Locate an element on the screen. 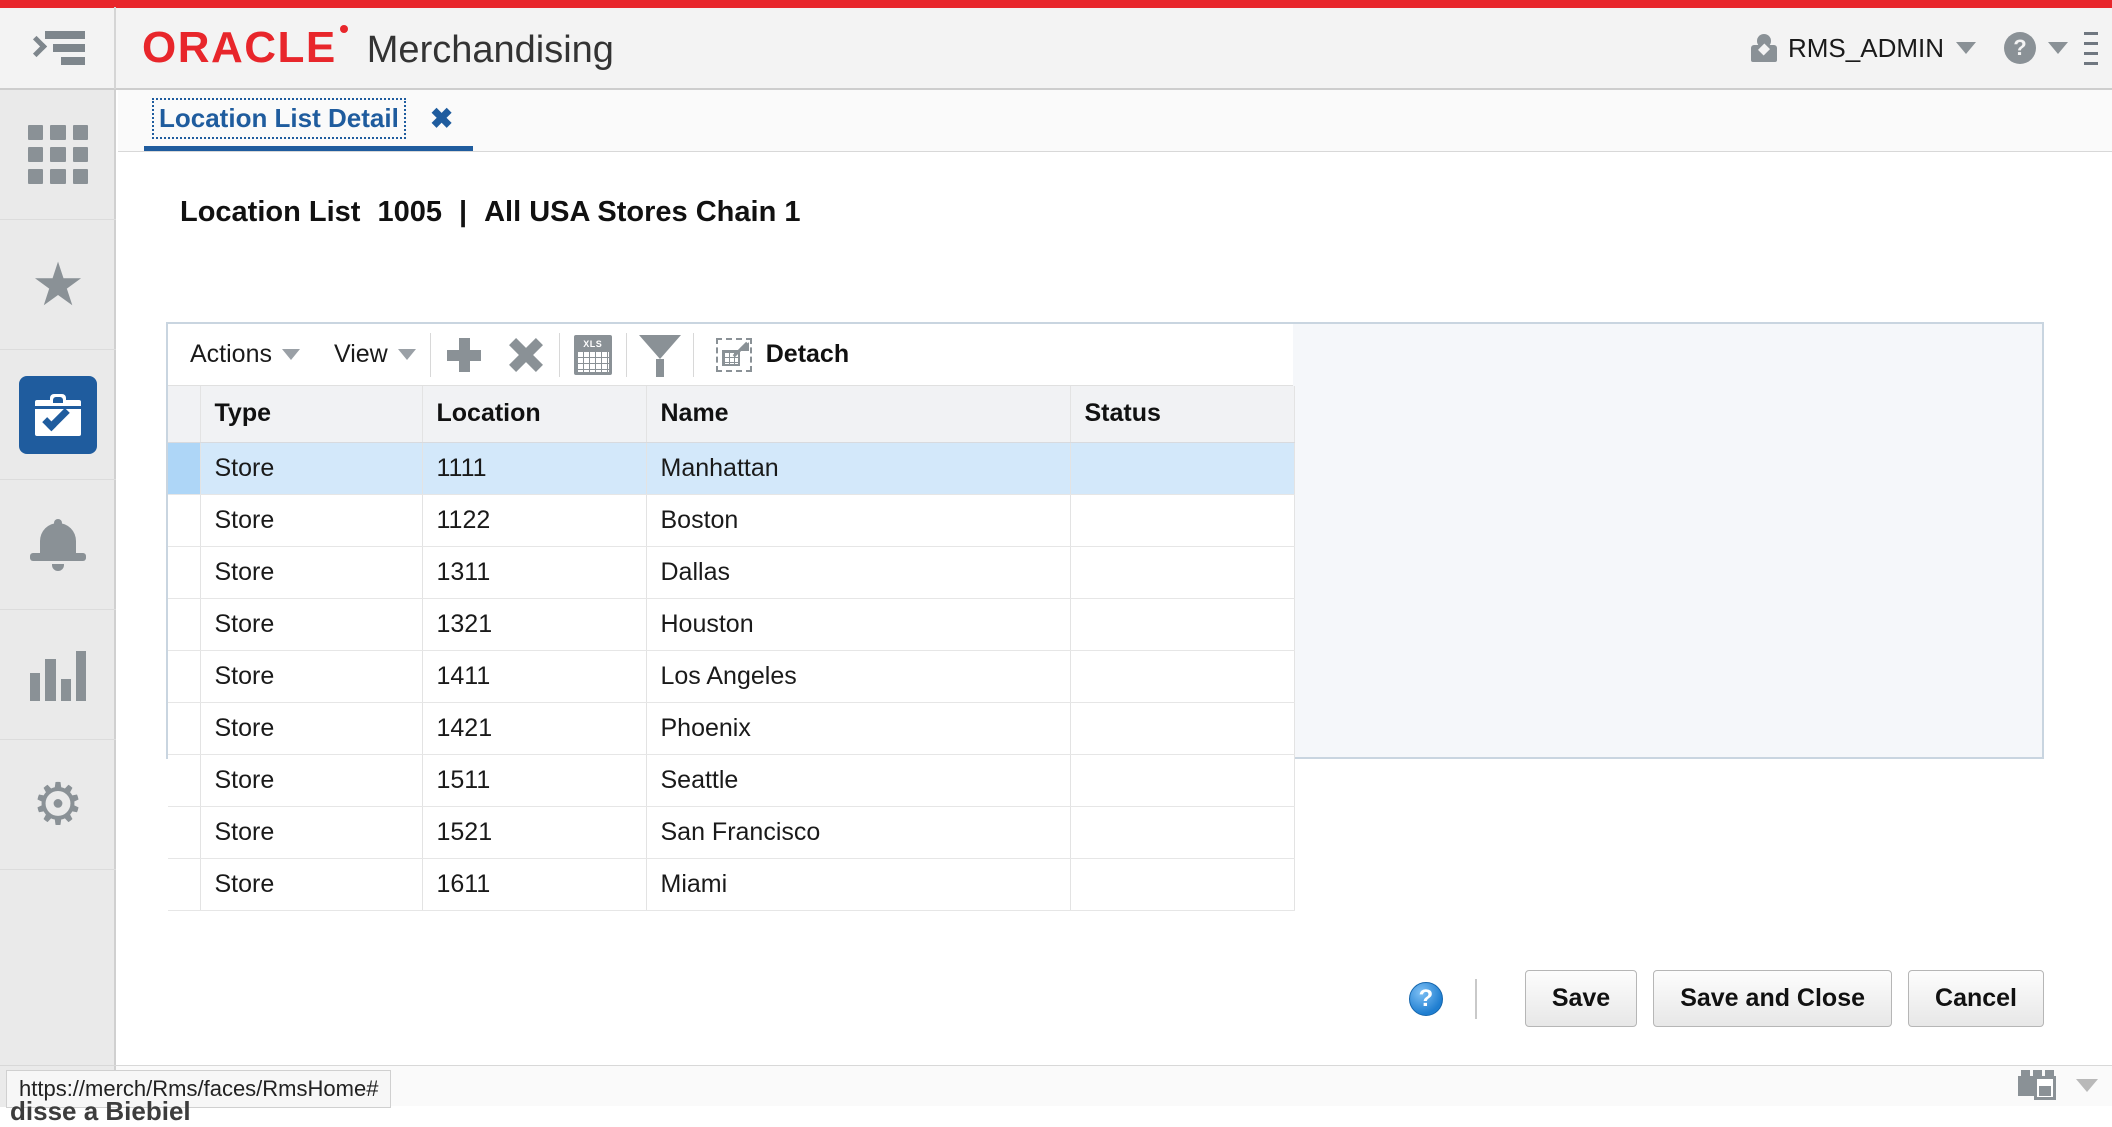 This screenshot has height=1127, width=2112. detach-label: Detach is located at coordinates (807, 354).